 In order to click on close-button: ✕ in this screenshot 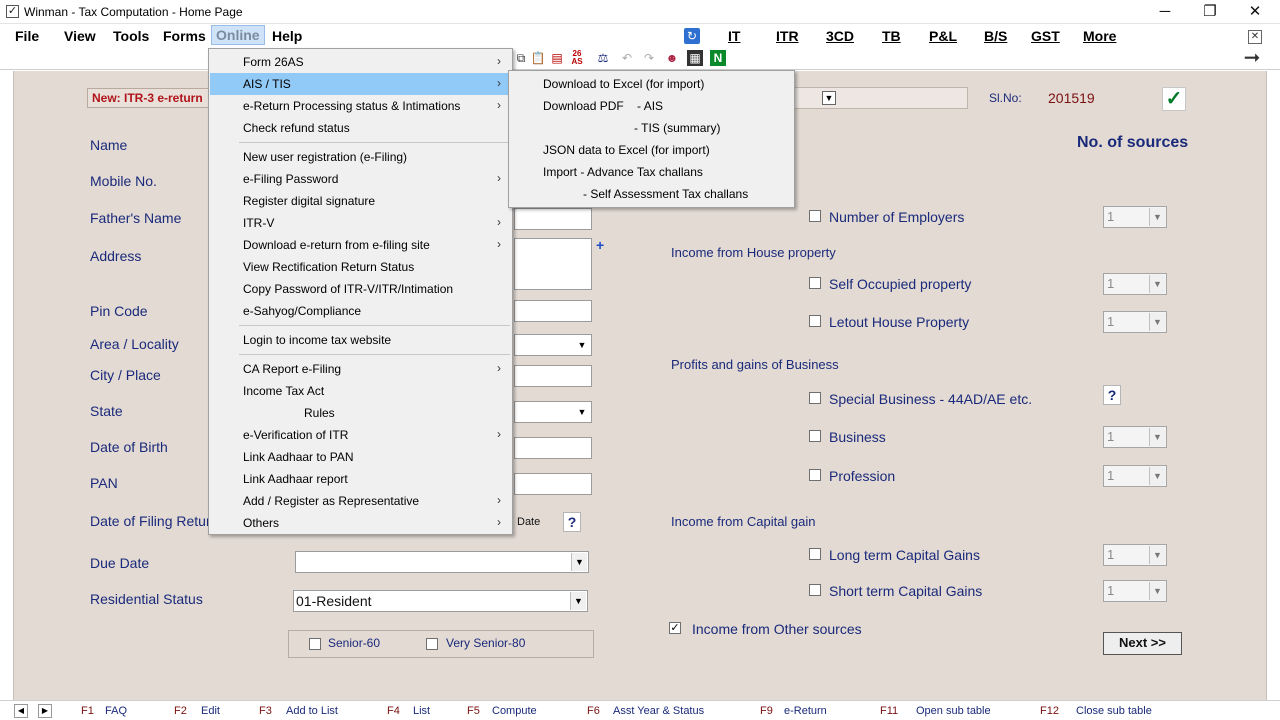, I will do `click(1255, 12)`.